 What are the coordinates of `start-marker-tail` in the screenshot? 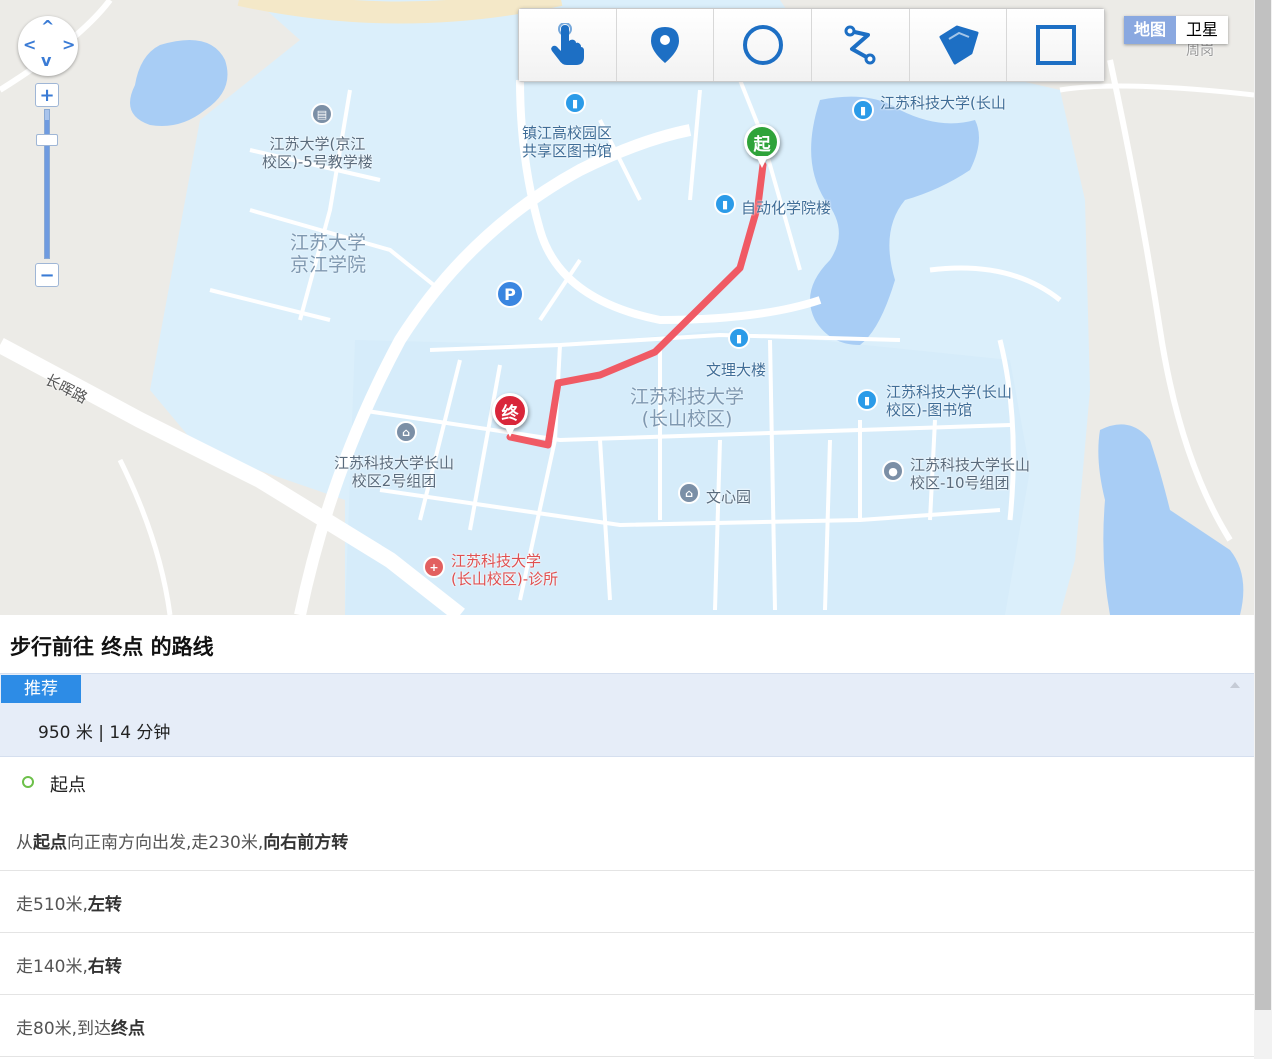 It's located at (762, 162).